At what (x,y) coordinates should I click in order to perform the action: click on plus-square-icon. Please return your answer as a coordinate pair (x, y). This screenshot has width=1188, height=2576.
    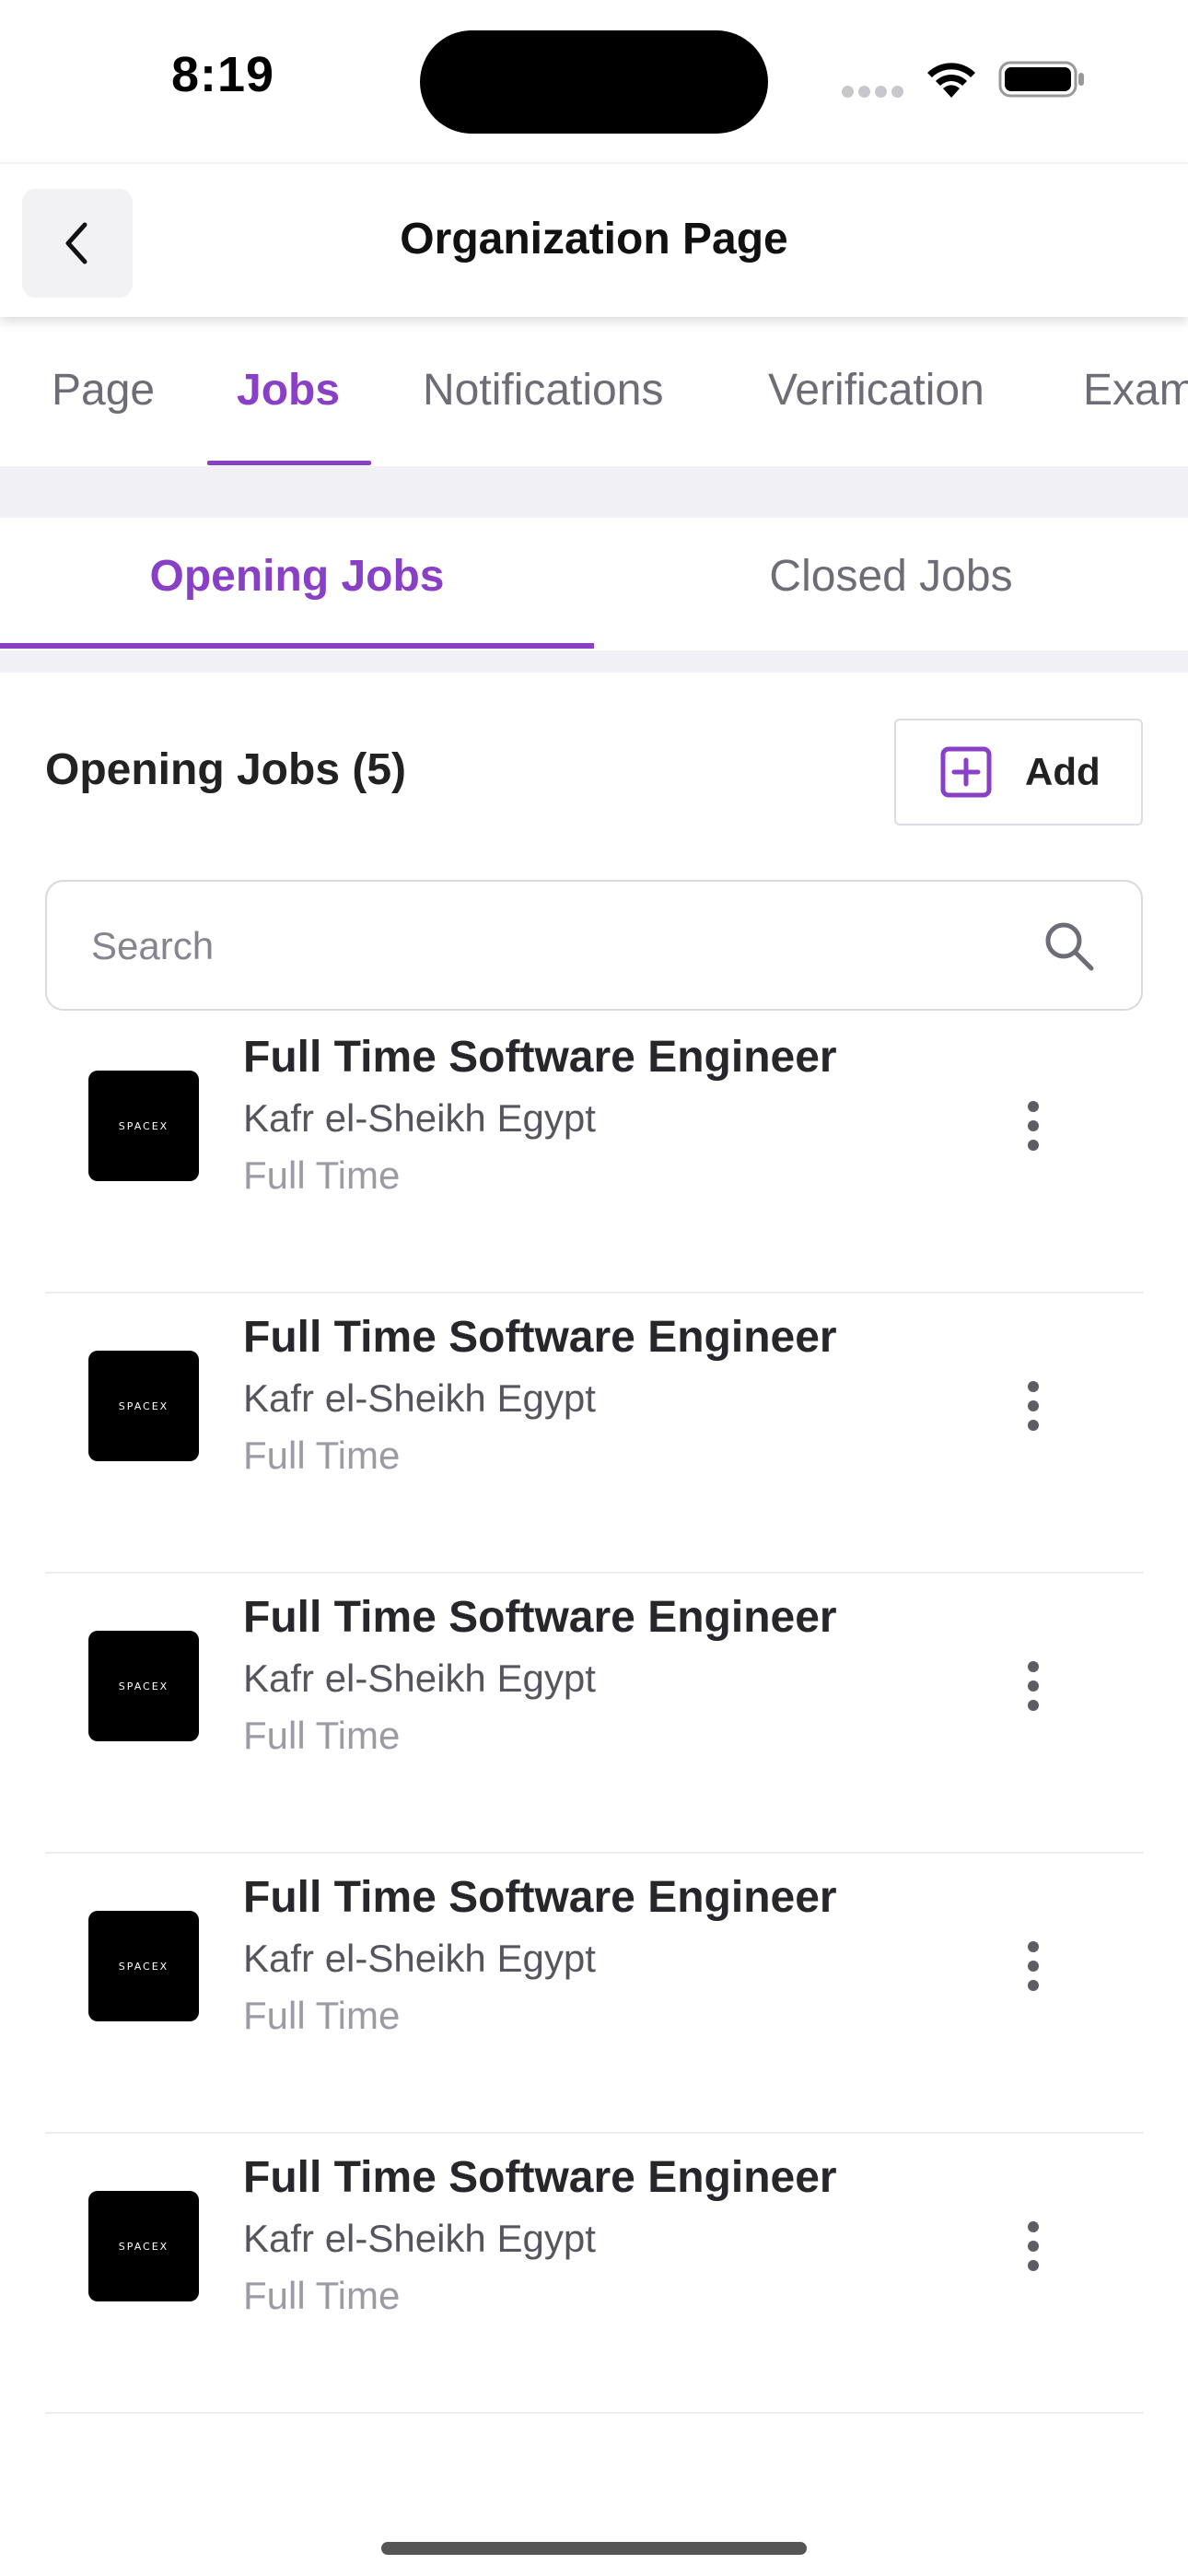
    Looking at the image, I should click on (966, 772).